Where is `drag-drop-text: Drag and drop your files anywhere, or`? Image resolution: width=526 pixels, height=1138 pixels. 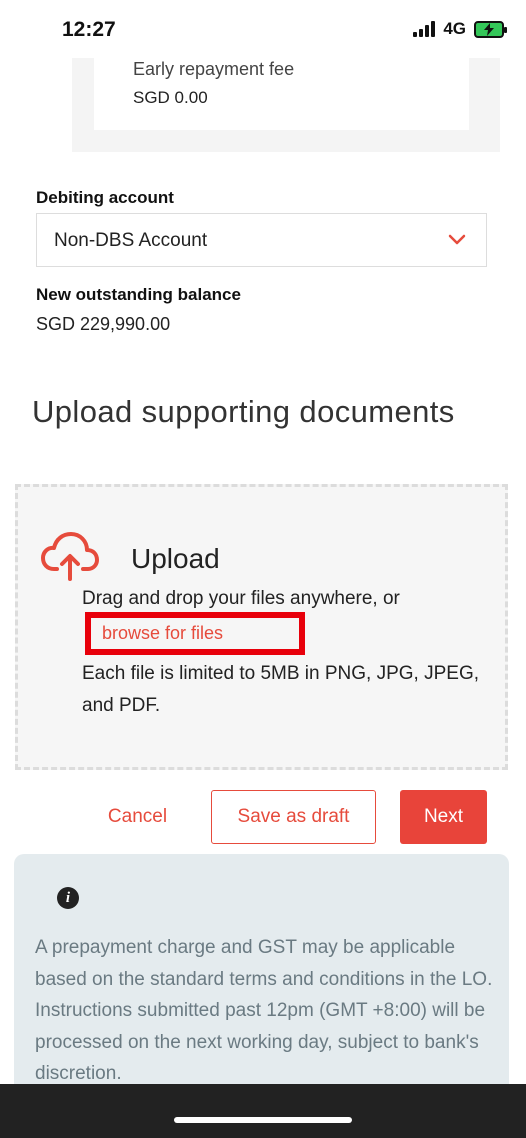 drag-drop-text: Drag and drop your files anywhere, or is located at coordinates (241, 598).